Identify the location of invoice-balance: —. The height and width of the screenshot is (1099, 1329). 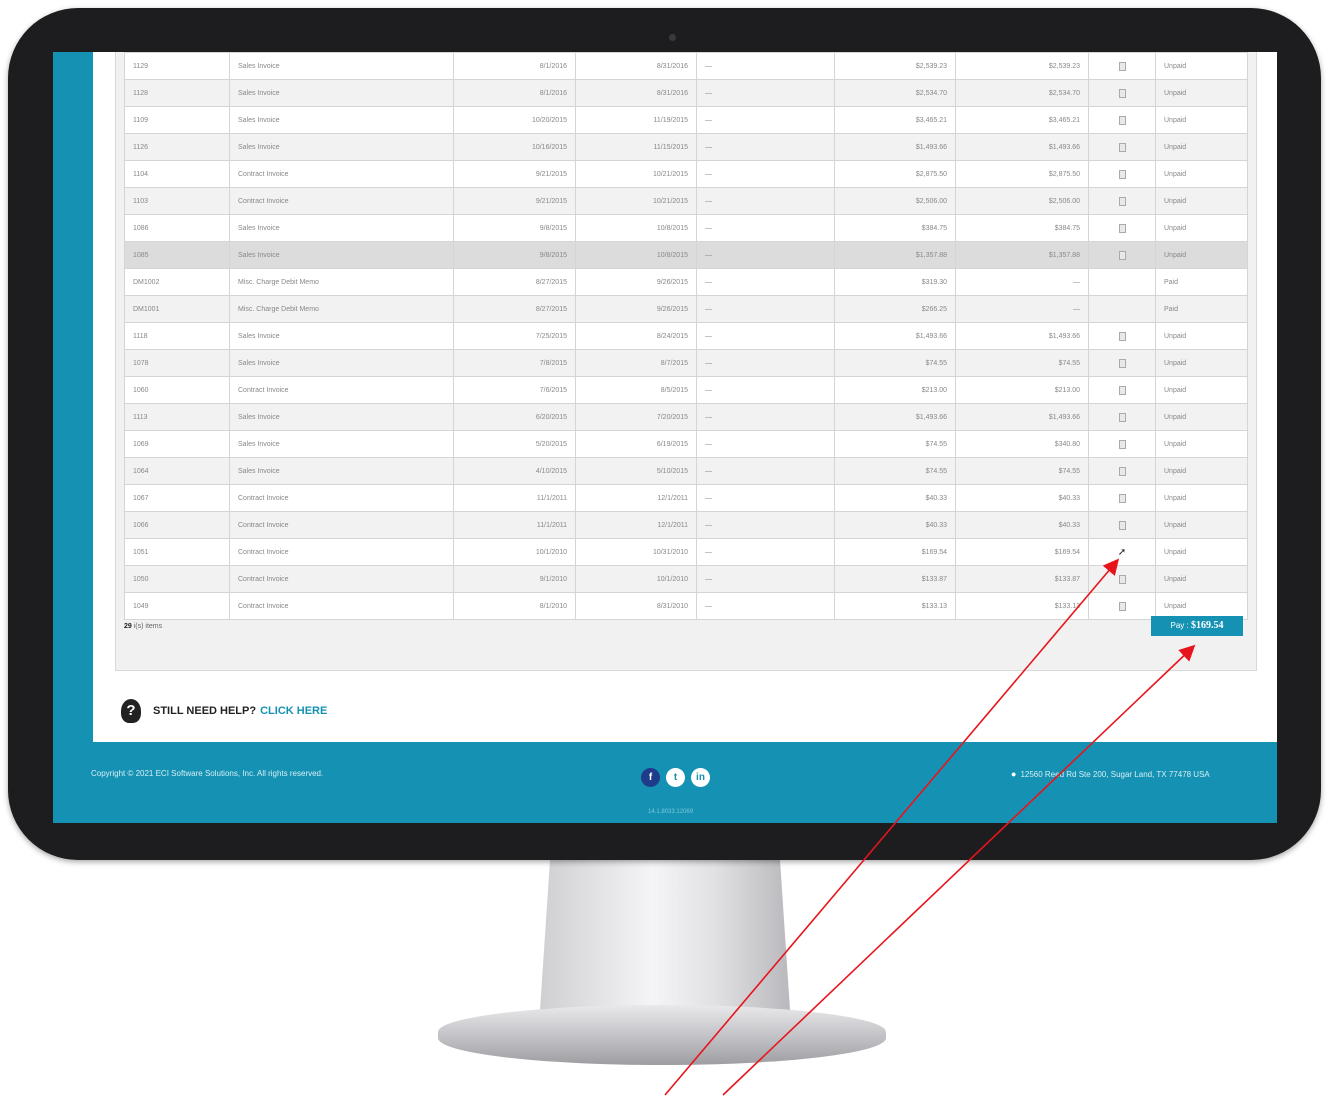
(1022, 282).